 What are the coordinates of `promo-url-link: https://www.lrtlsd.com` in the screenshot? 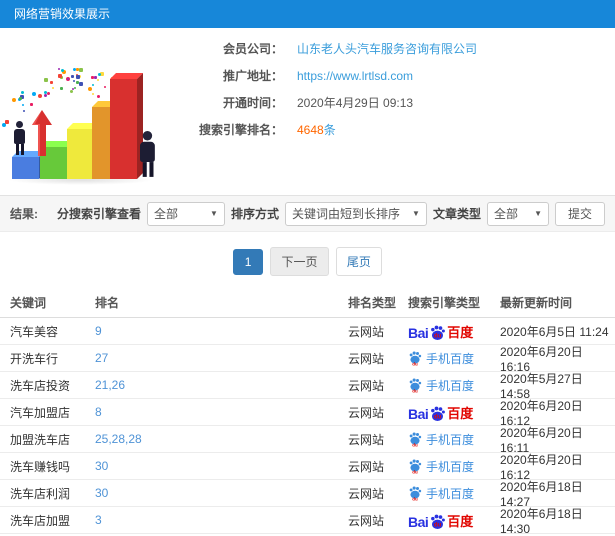 It's located at (355, 76).